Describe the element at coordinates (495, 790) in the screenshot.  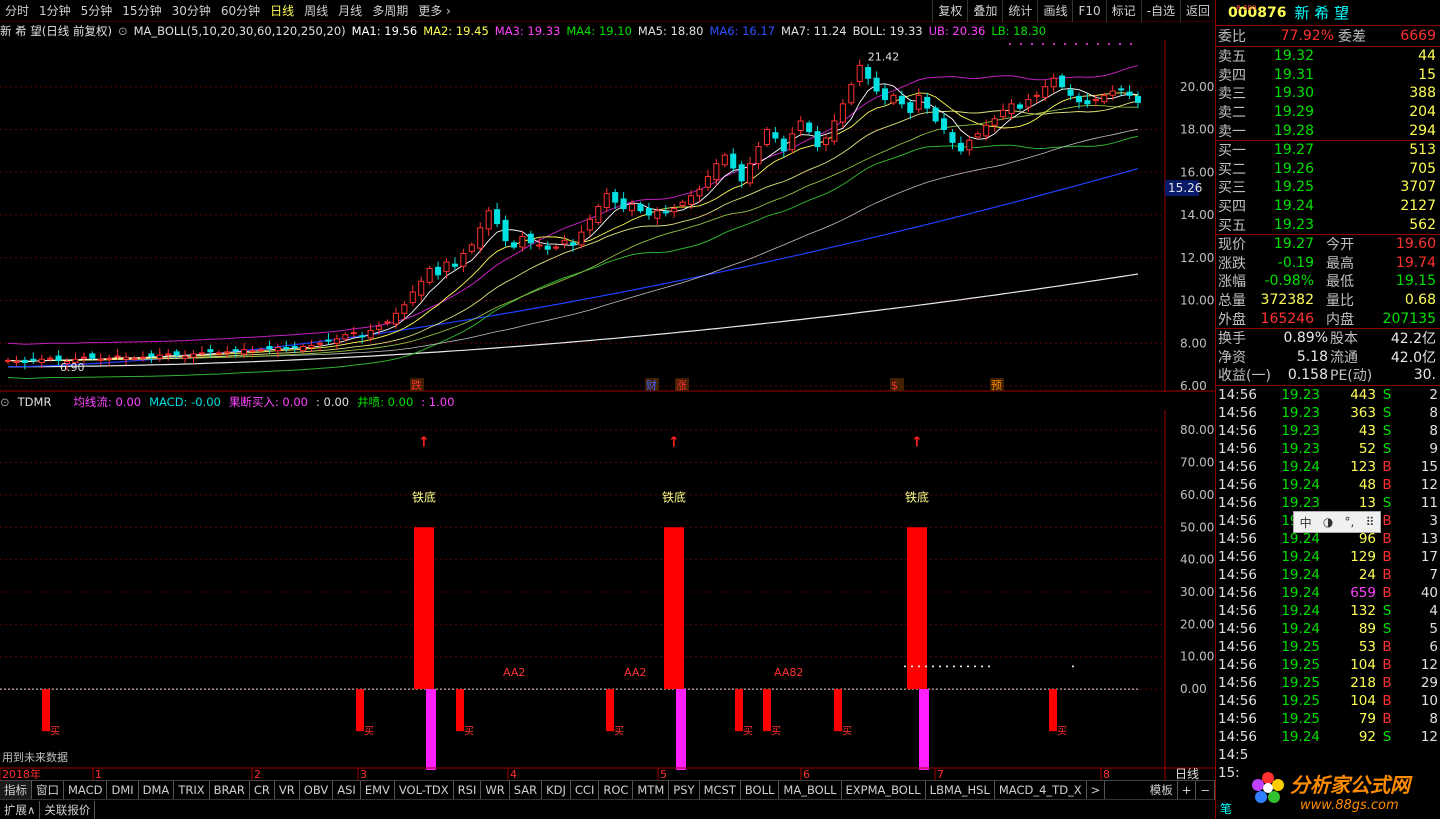
I see `indicator-tab-14: WR` at that location.